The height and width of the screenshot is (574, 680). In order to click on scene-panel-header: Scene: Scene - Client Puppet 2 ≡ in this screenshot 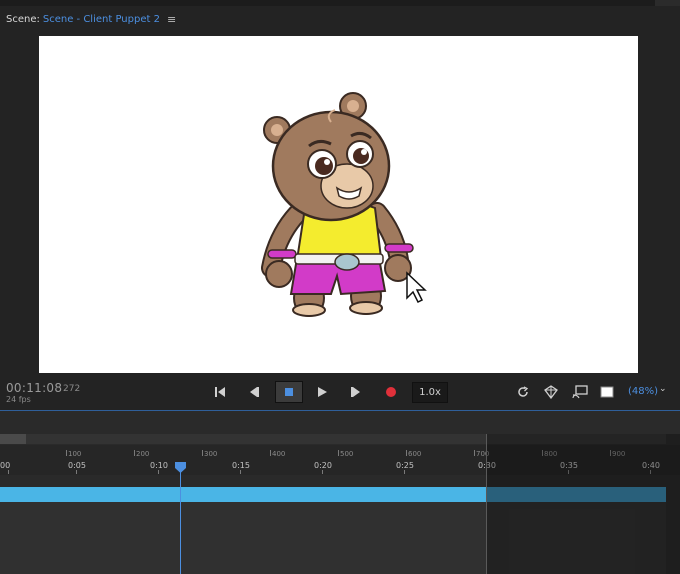, I will do `click(340, 19)`.